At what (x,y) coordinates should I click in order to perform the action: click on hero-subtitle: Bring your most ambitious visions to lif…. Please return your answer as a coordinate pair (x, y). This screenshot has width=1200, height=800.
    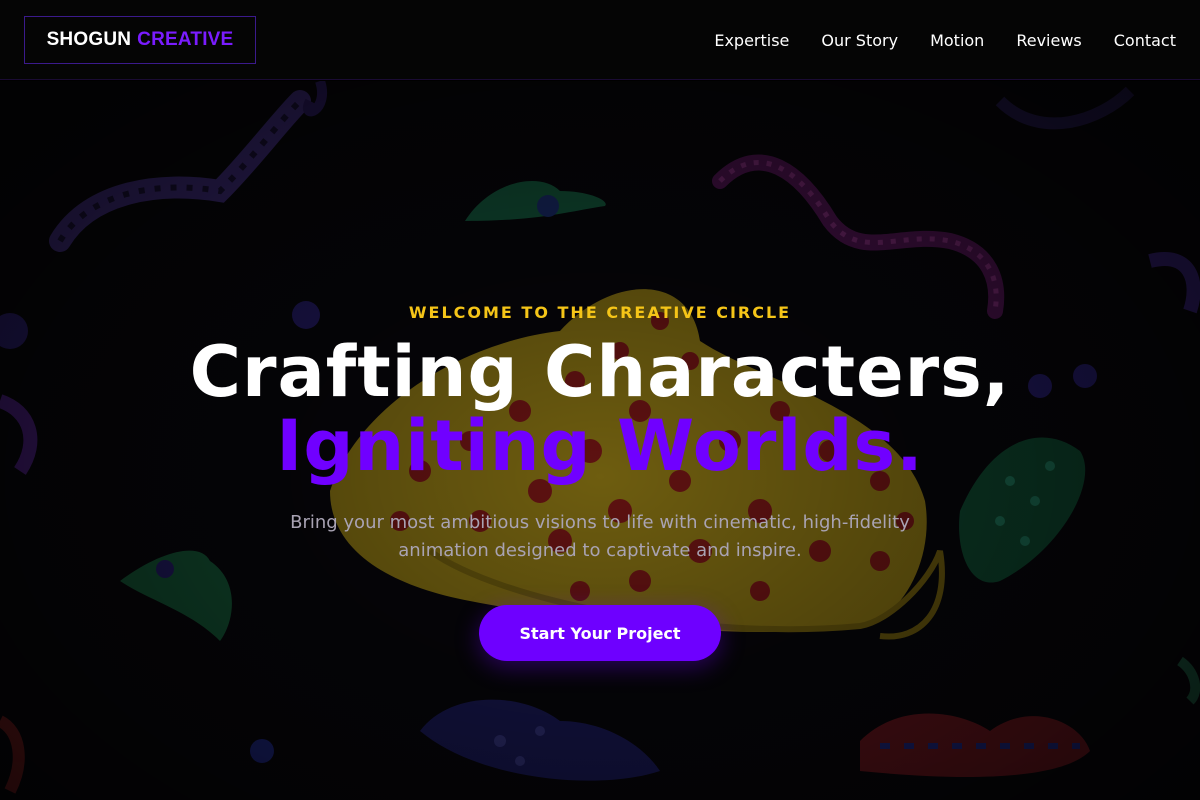
    Looking at the image, I should click on (600, 536).